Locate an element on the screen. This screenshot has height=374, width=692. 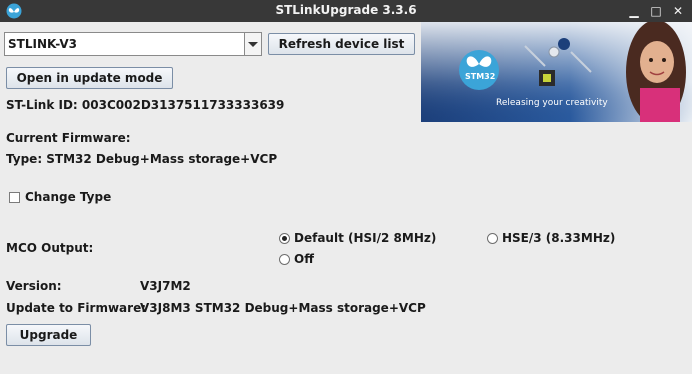
close-icon: ✕ is located at coordinates (678, 11).